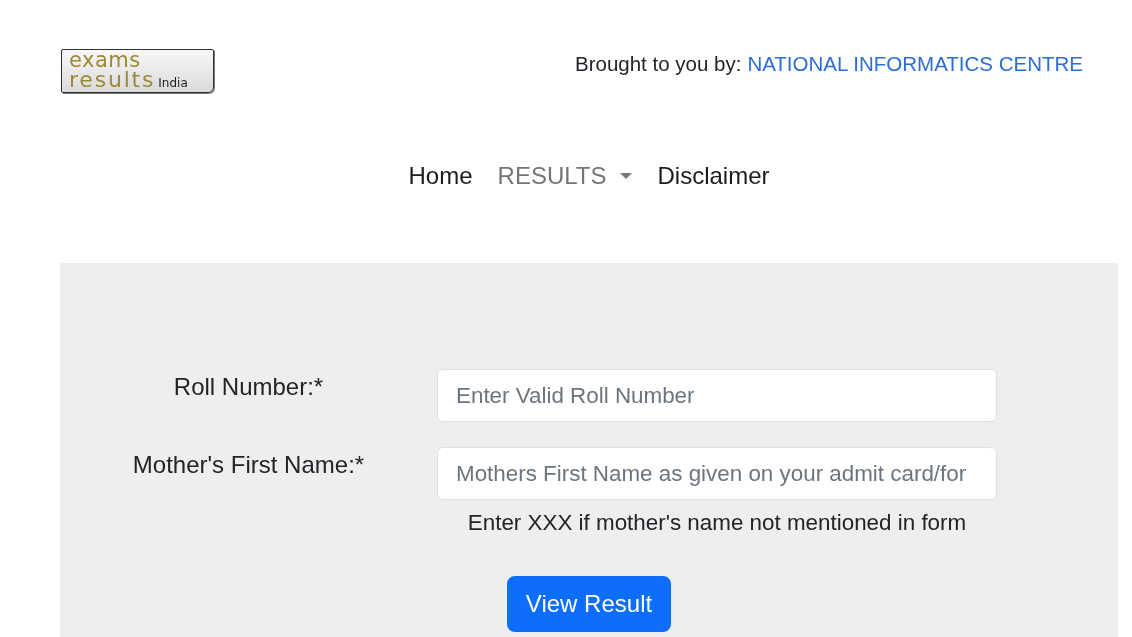 The image size is (1132, 637). Describe the element at coordinates (440, 176) in the screenshot. I see `nav-link: Home` at that location.